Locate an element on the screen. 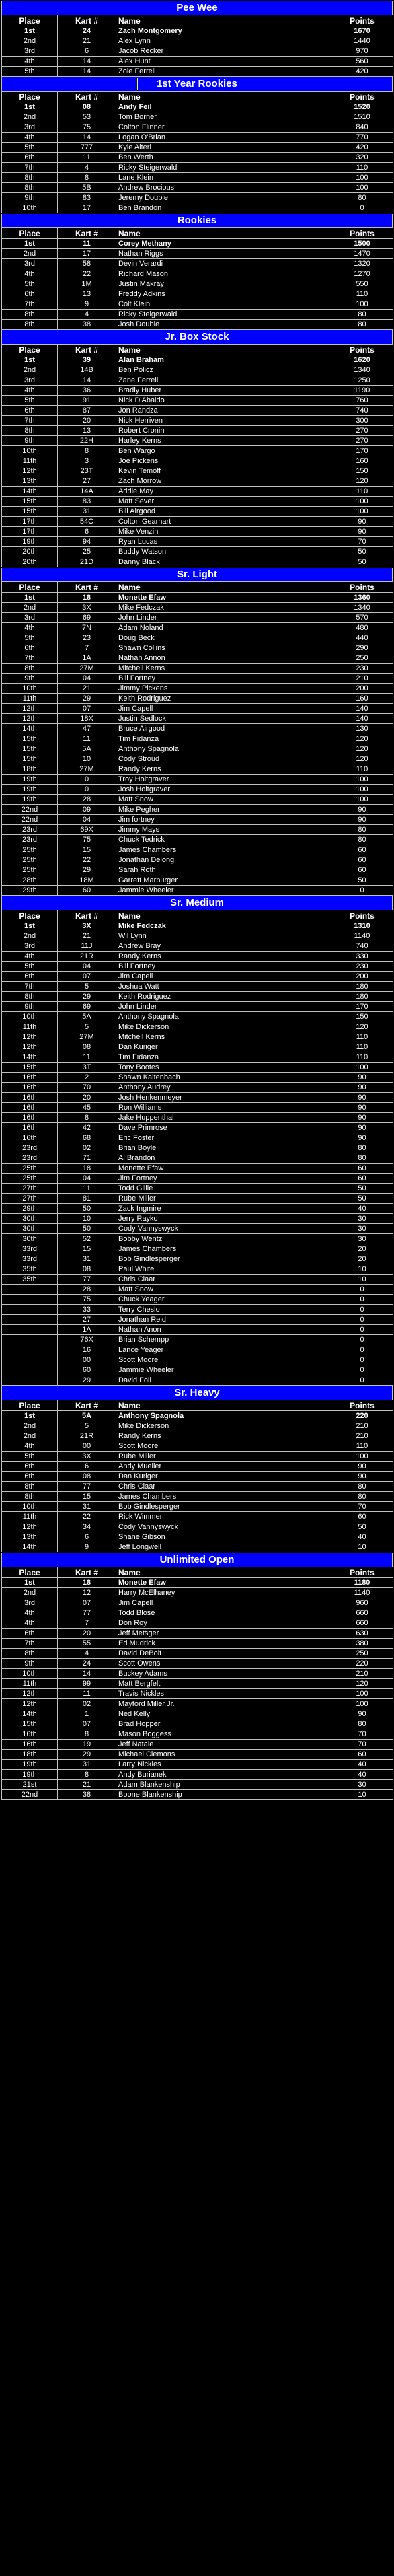 This screenshot has height=2576, width=394. division-title: Sr. Heavy is located at coordinates (197, 1393).